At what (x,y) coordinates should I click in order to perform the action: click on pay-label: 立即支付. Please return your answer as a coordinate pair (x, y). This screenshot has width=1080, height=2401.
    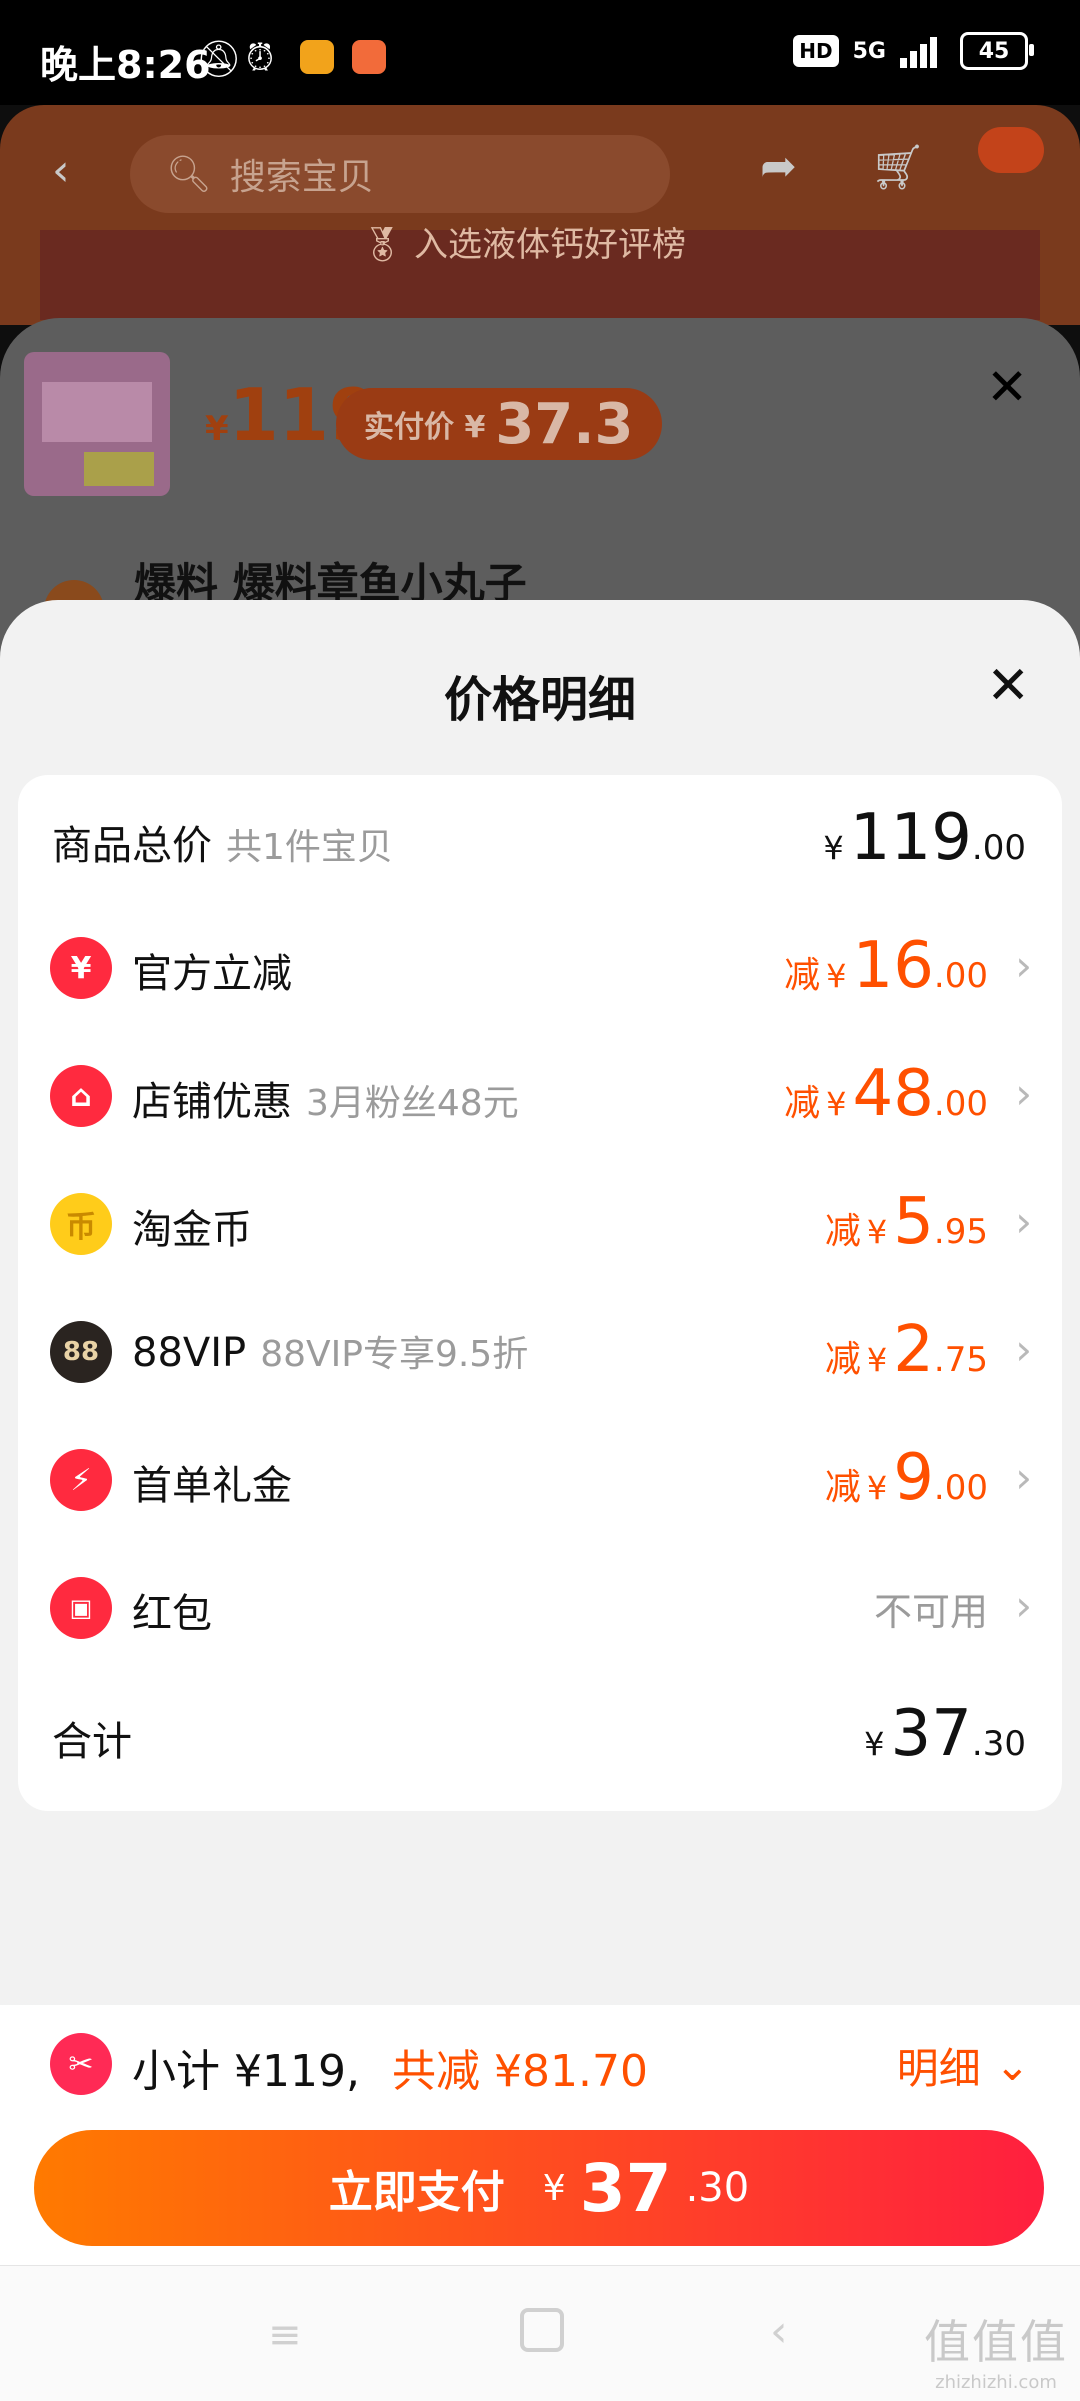
    Looking at the image, I should click on (416, 2192).